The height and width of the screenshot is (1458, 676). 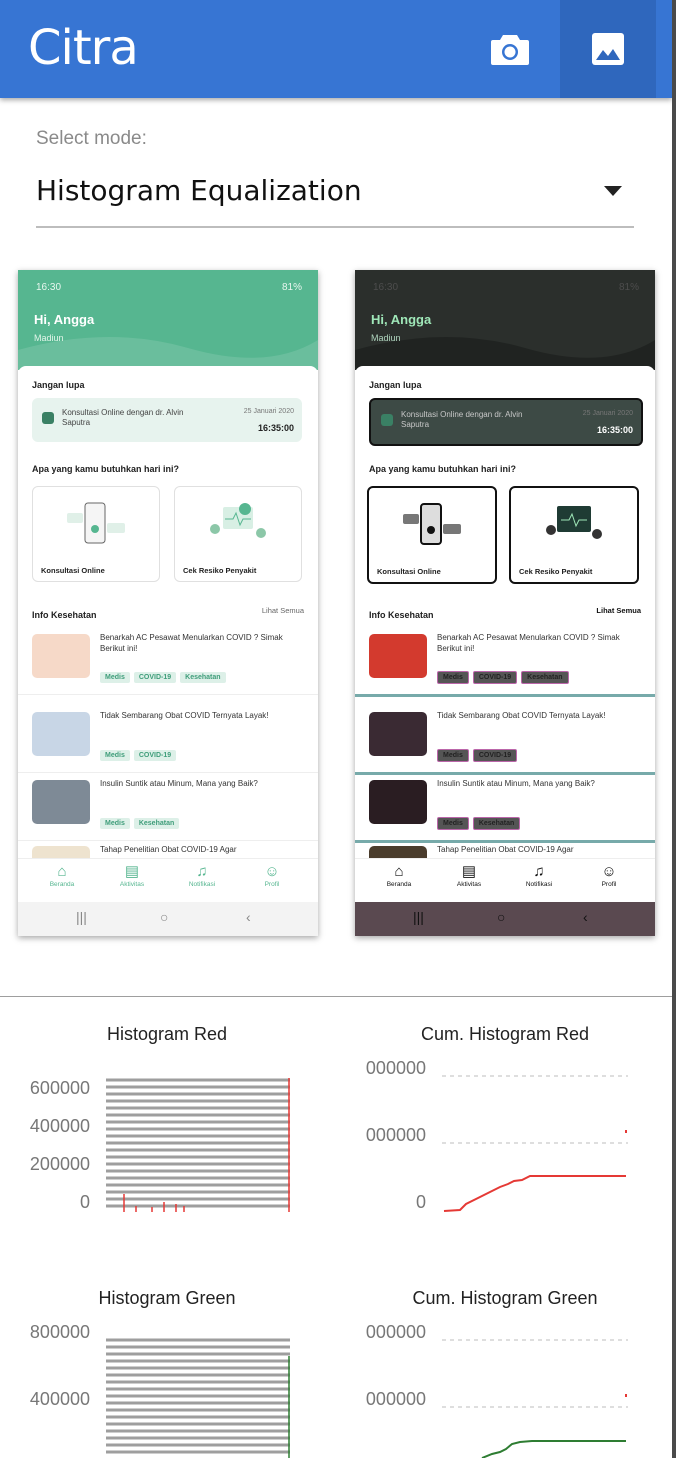 I want to click on home-circle-icon: ○, so click(x=501, y=917).